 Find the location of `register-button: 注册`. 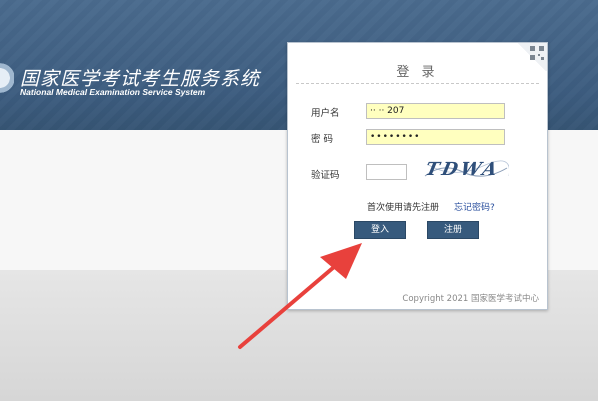

register-button: 注册 is located at coordinates (453, 230).